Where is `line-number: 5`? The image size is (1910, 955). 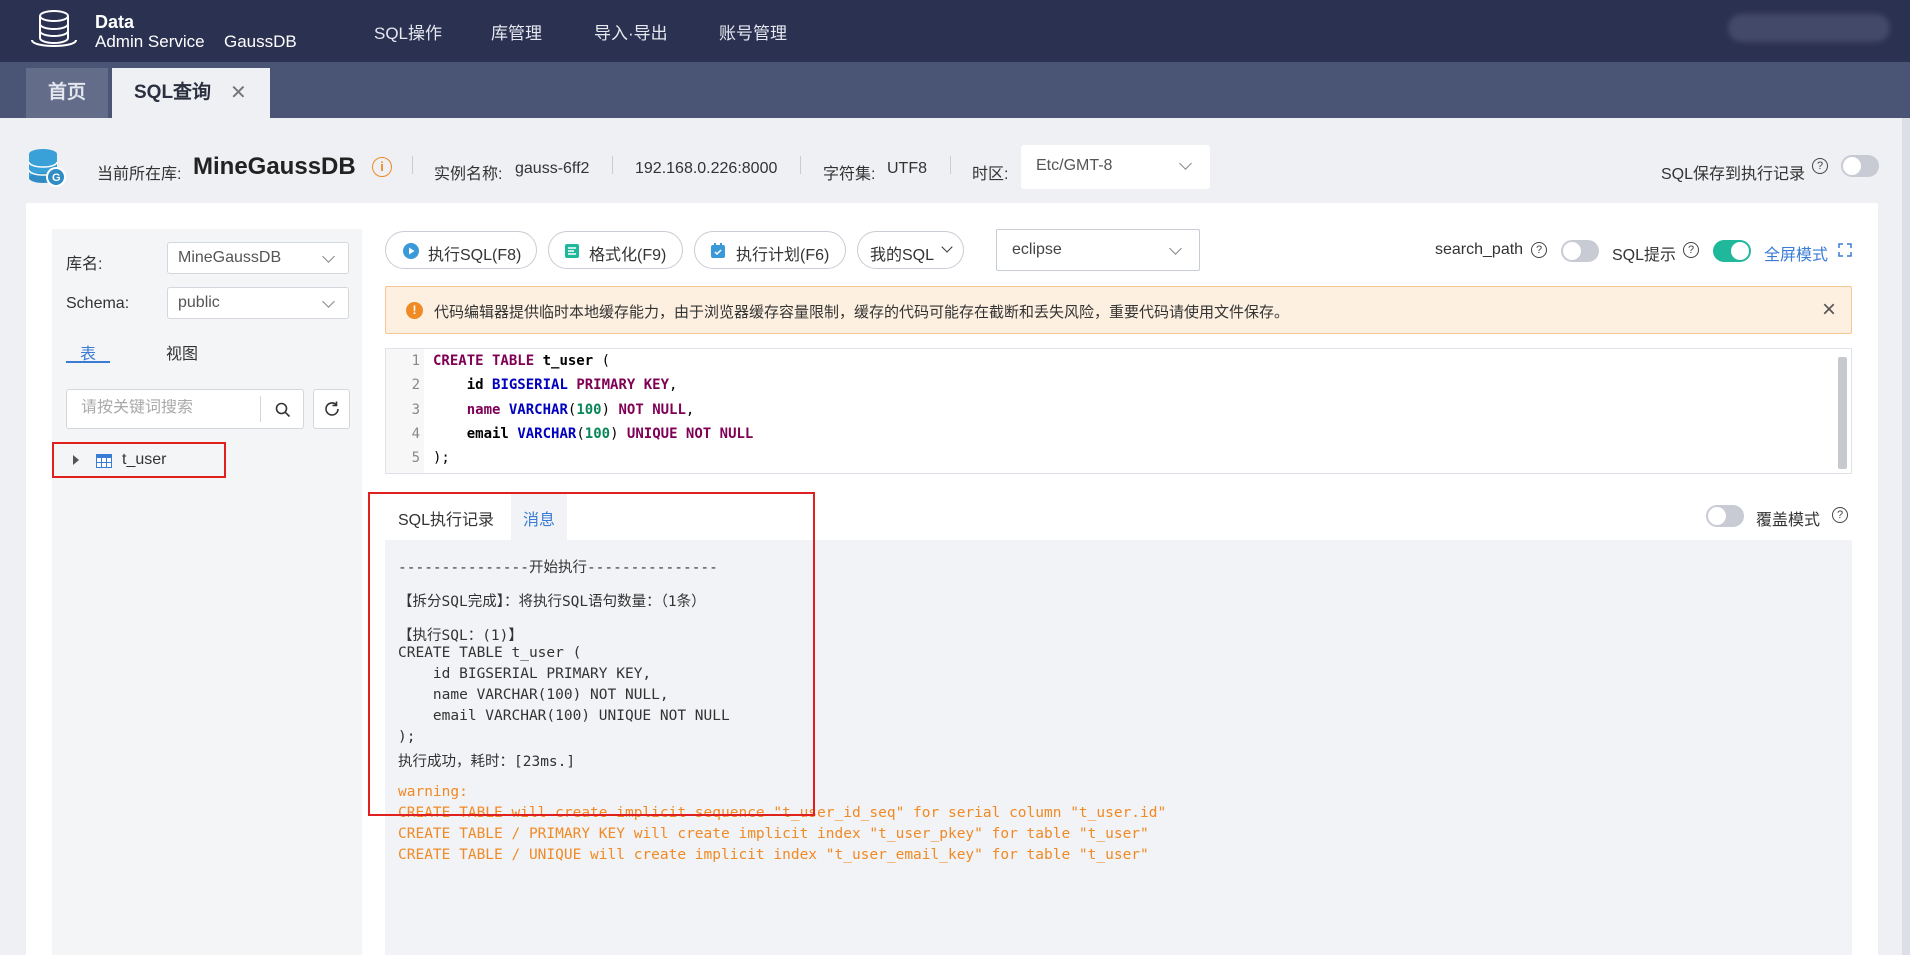 line-number: 5 is located at coordinates (415, 458).